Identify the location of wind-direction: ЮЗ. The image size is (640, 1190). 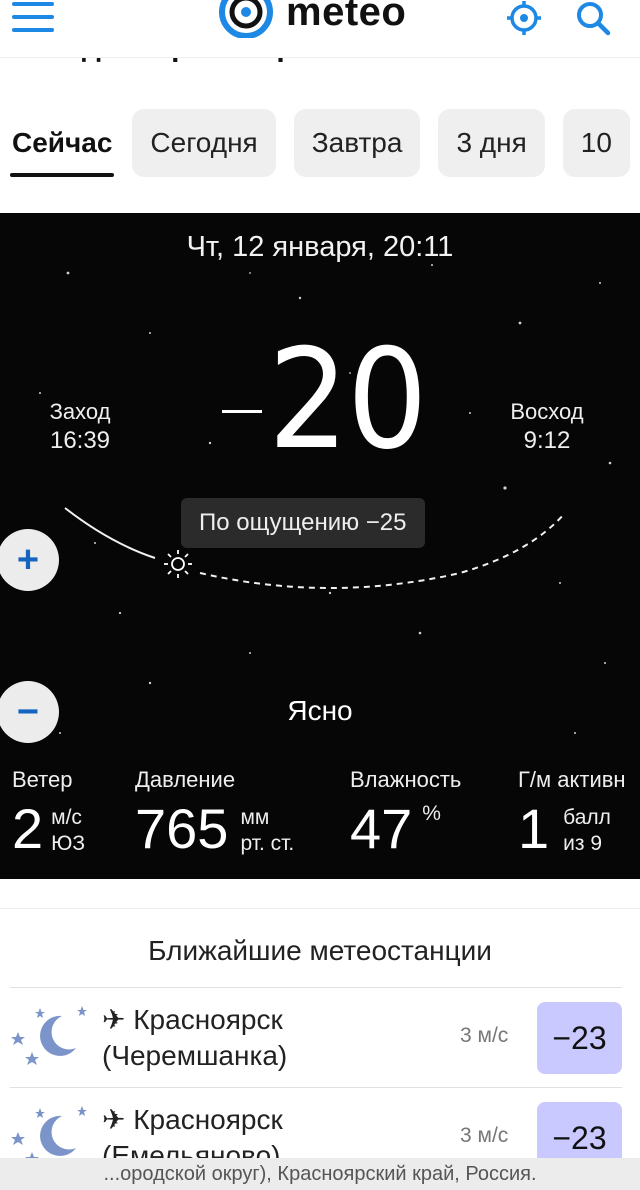
(68, 843).